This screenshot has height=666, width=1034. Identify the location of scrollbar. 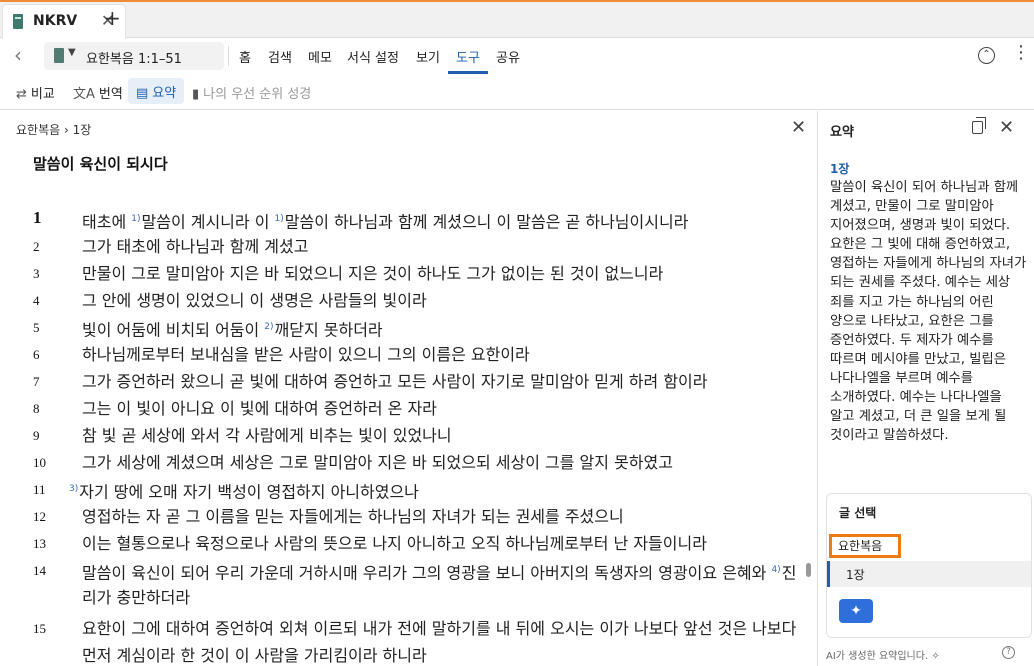
(808, 570).